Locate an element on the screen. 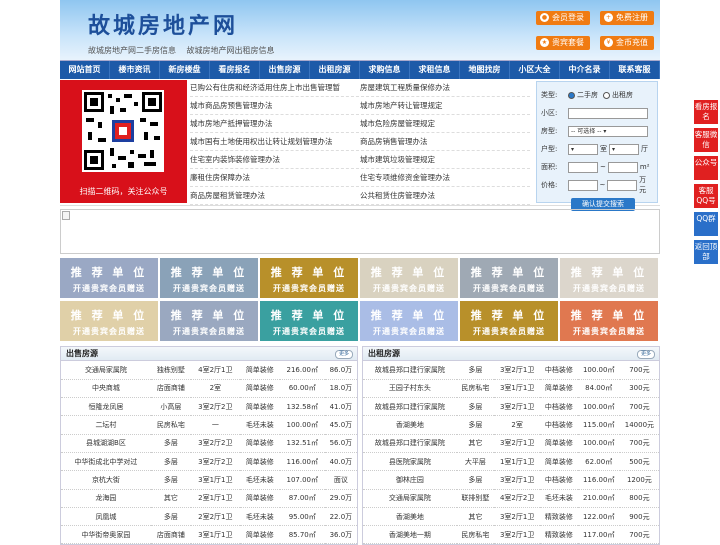 The image size is (720, 545). policy-link: 城市建筑垃圾管理规定 is located at coordinates (445, 159).